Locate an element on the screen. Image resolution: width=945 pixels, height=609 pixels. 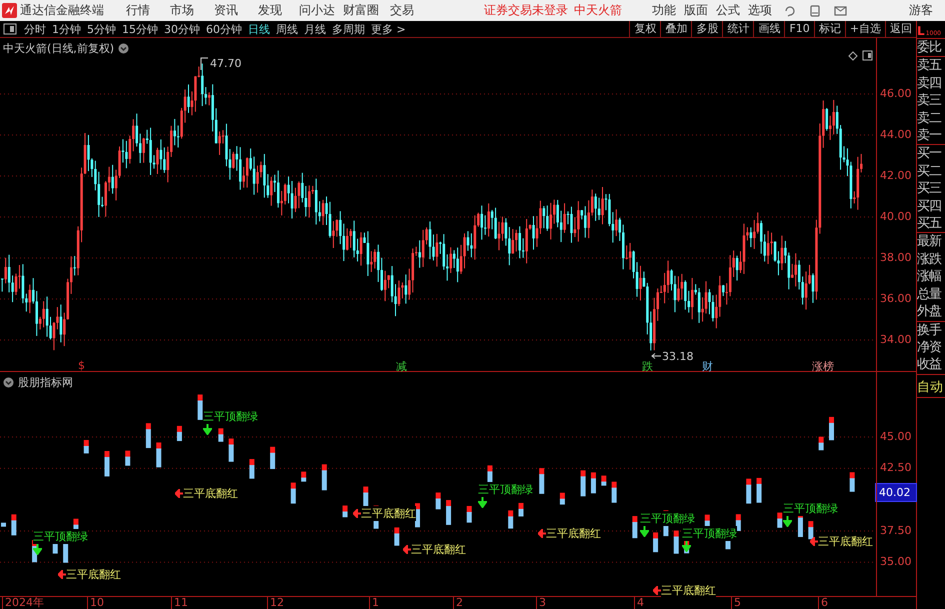
indicator-axis-label: 42.50 is located at coordinates (896, 467).